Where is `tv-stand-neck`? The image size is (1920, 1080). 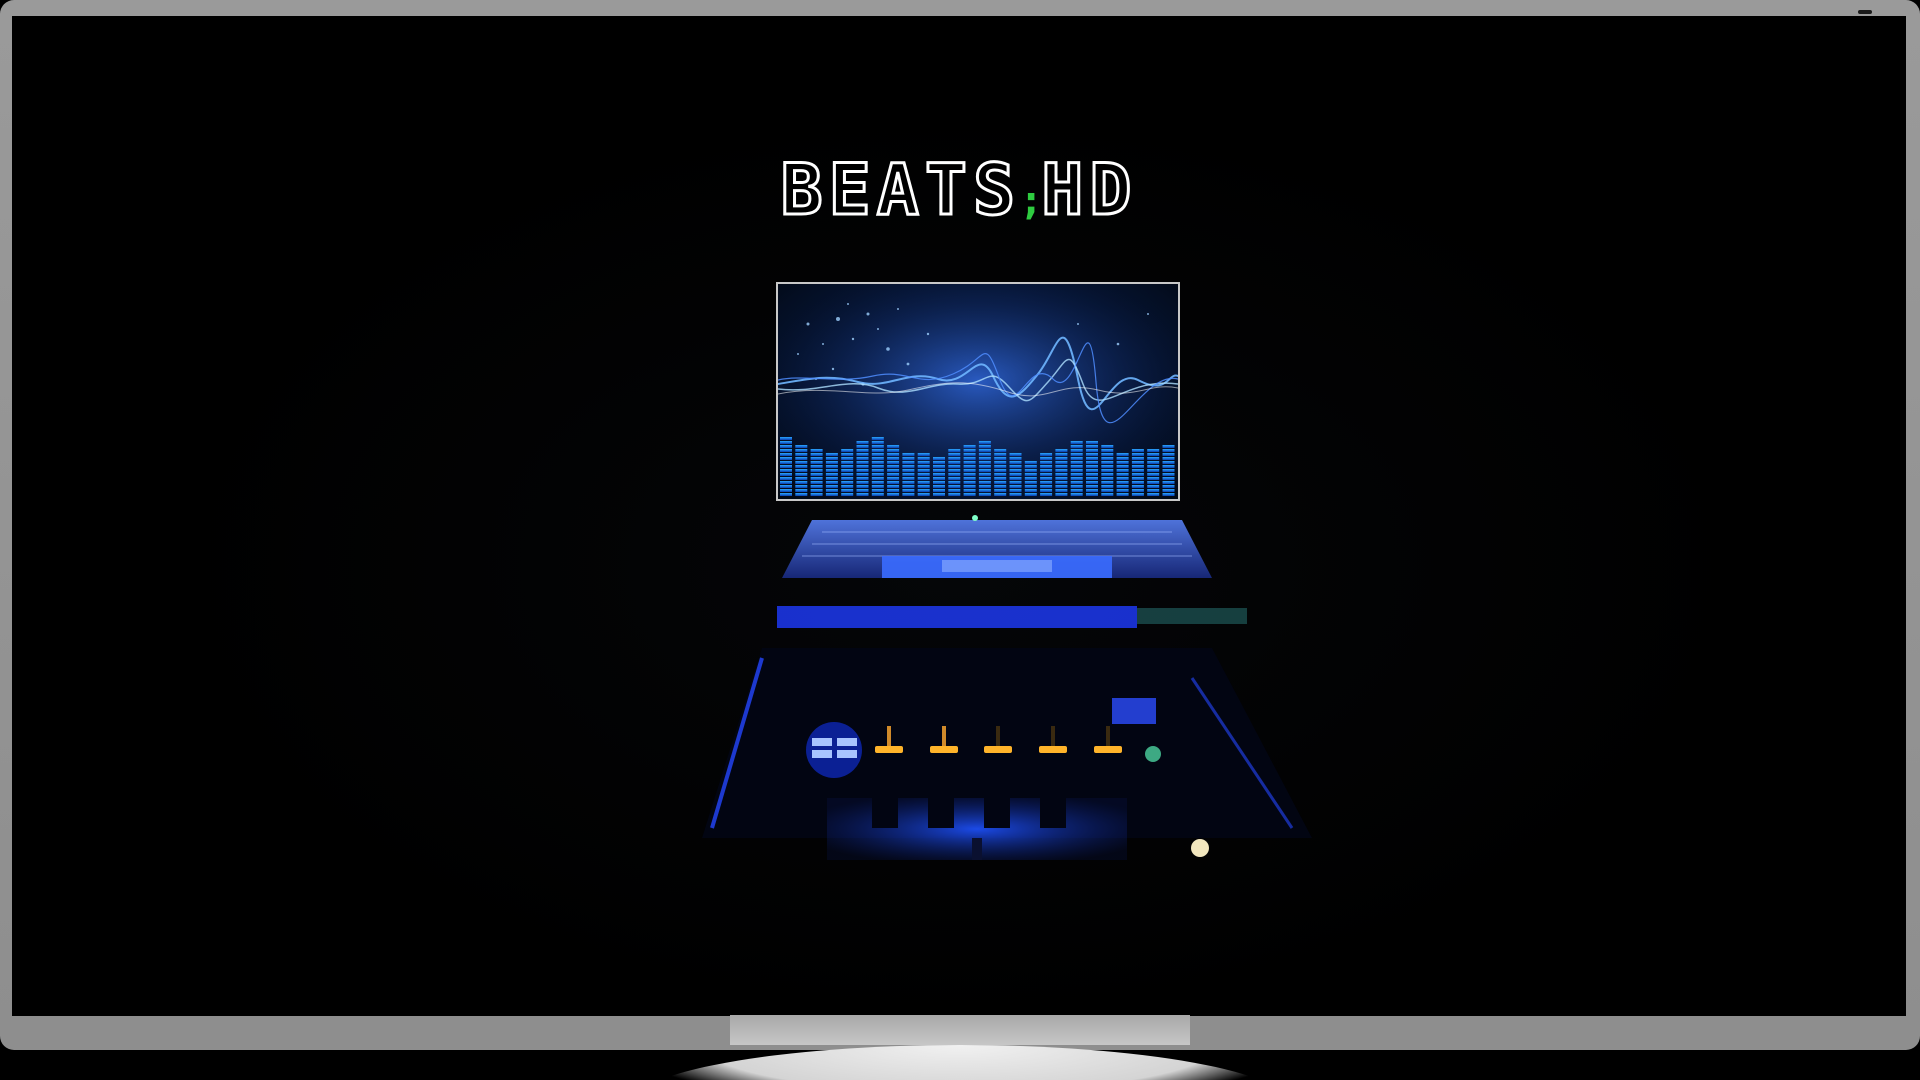 tv-stand-neck is located at coordinates (960, 1030).